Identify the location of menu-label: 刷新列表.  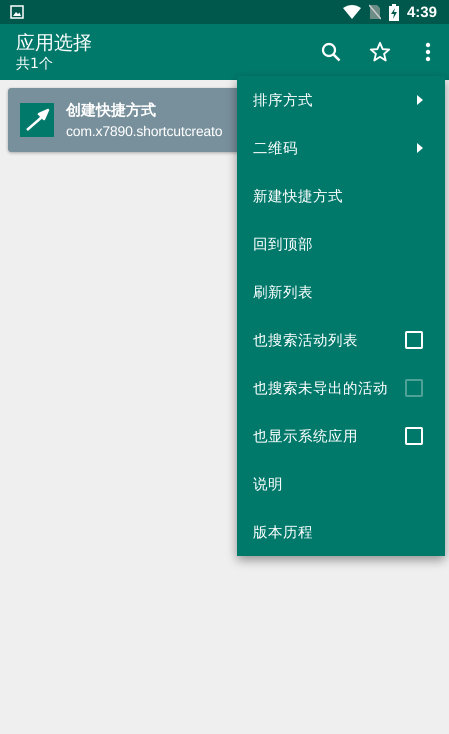
(283, 293).